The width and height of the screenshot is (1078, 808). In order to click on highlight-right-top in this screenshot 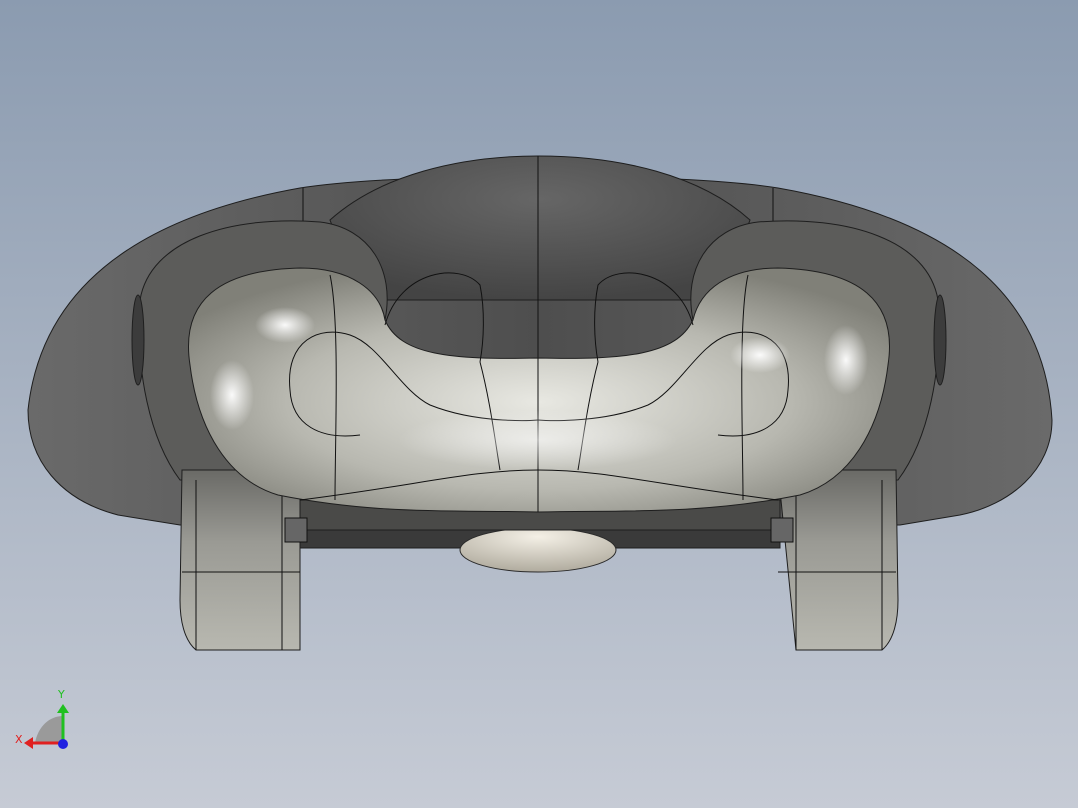, I will do `click(760, 355)`.